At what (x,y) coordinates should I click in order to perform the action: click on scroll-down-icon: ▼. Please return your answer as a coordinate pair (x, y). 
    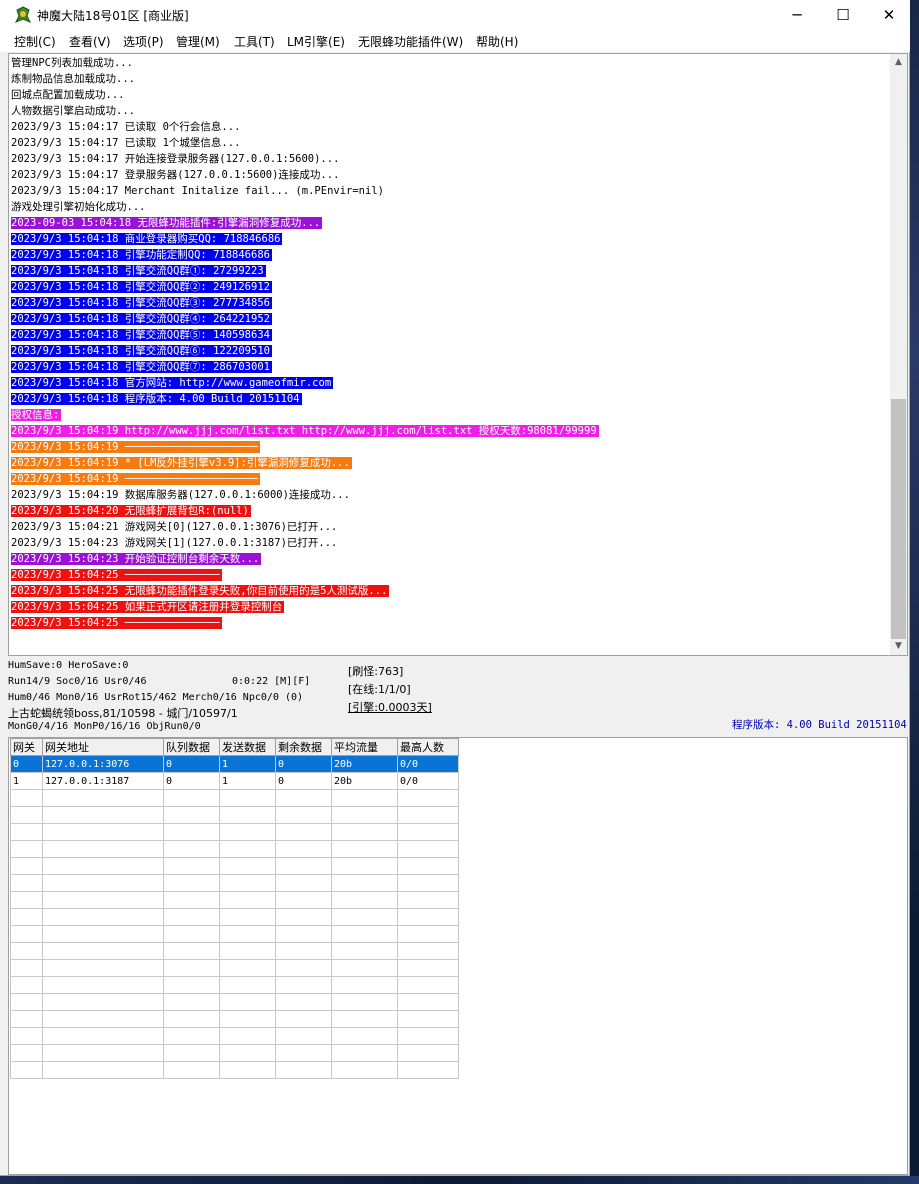
    Looking at the image, I should click on (898, 646).